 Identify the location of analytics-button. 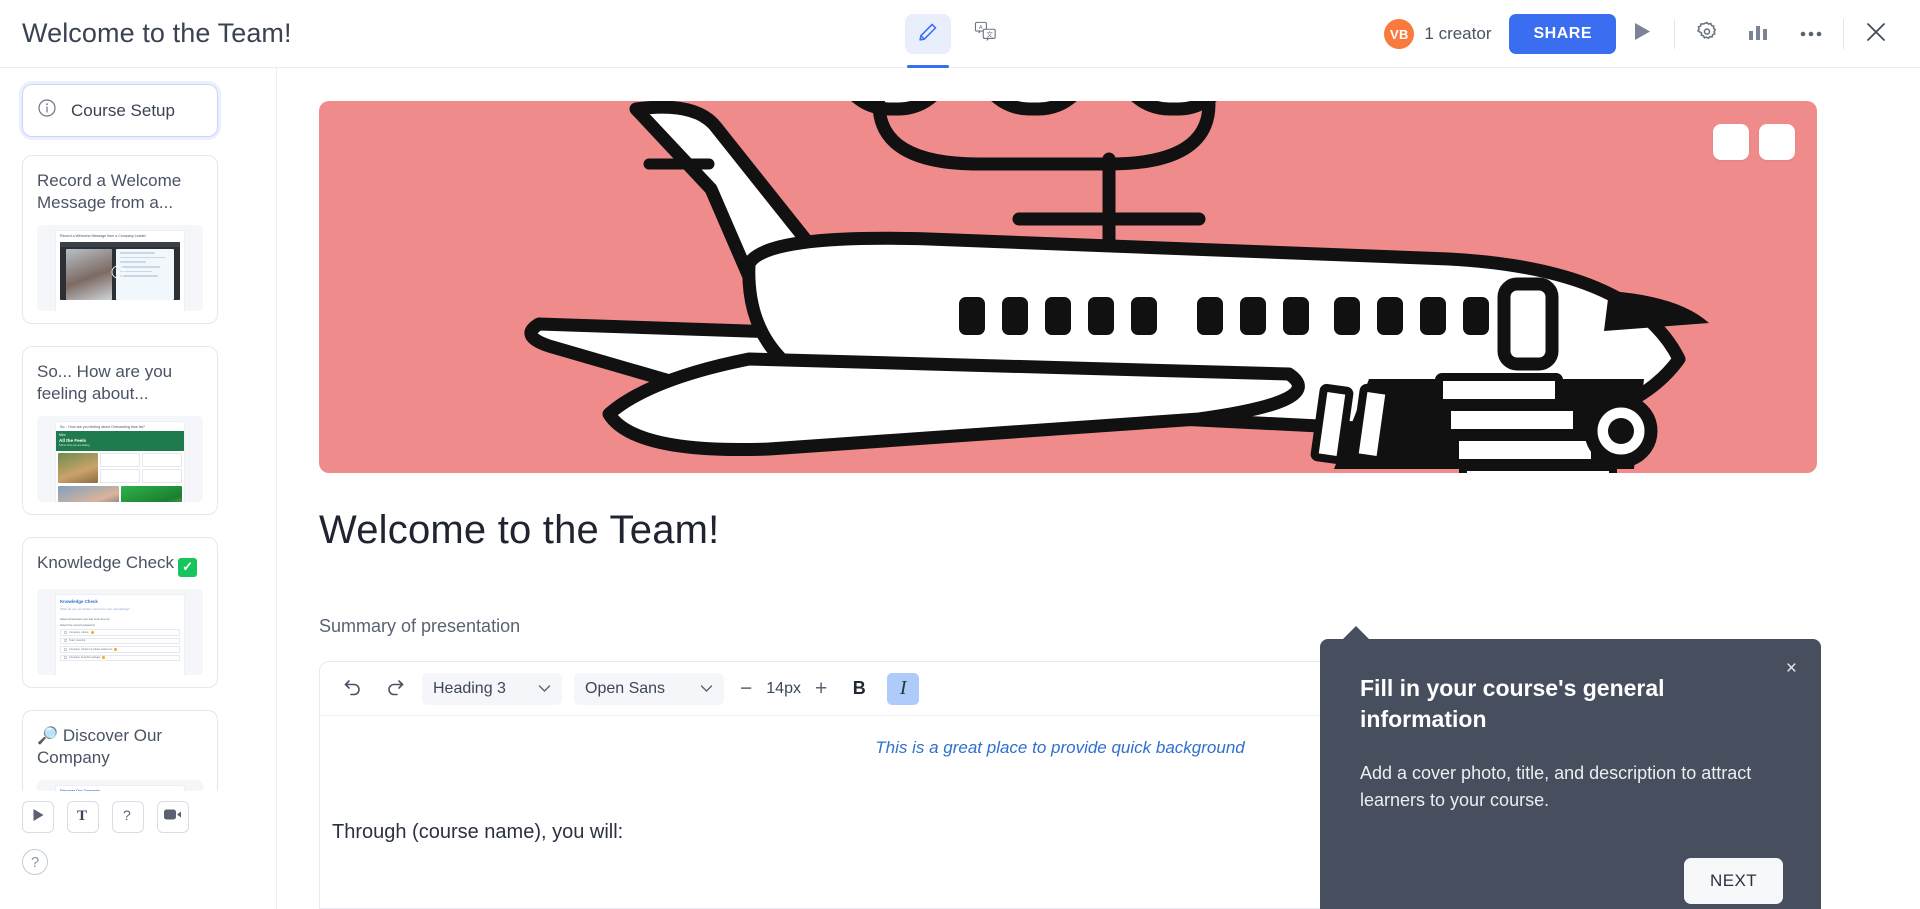
(1759, 34).